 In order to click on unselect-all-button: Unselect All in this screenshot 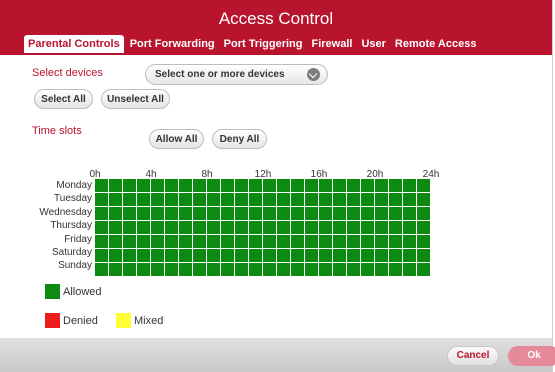, I will do `click(135, 99)`.